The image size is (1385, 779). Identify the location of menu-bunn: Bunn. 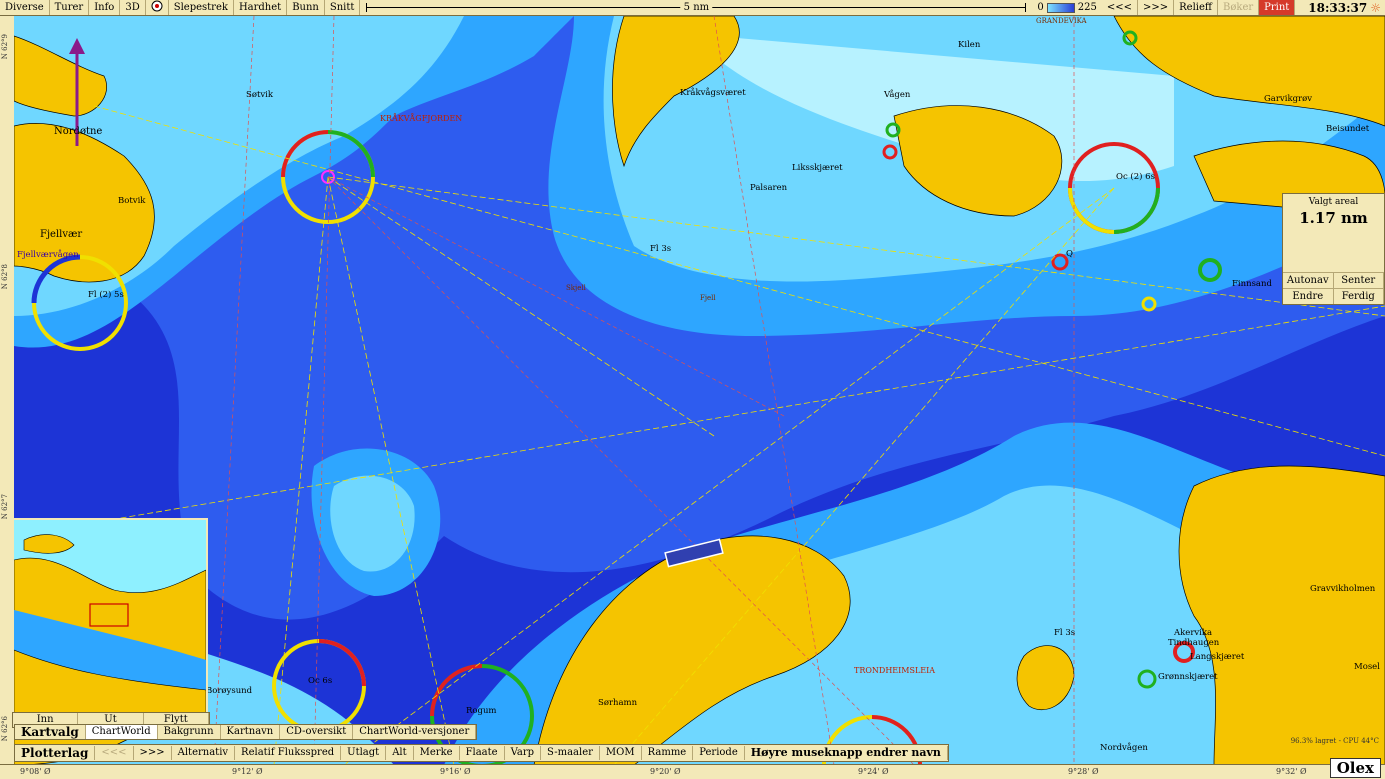
(306, 7).